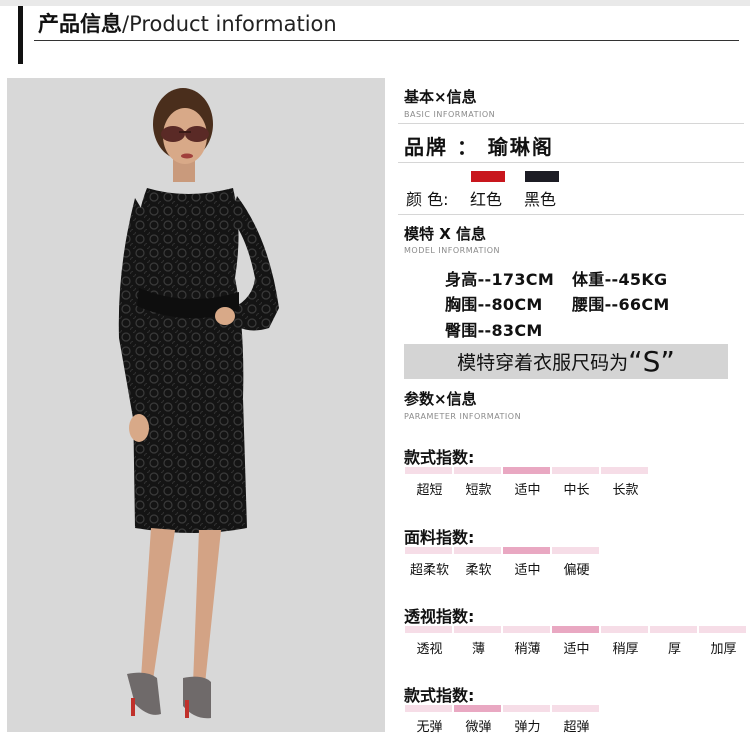 The width and height of the screenshot is (750, 747). I want to click on stretch-index-labels: 无弹 微弹 弹力 超弹, so click(503, 725).